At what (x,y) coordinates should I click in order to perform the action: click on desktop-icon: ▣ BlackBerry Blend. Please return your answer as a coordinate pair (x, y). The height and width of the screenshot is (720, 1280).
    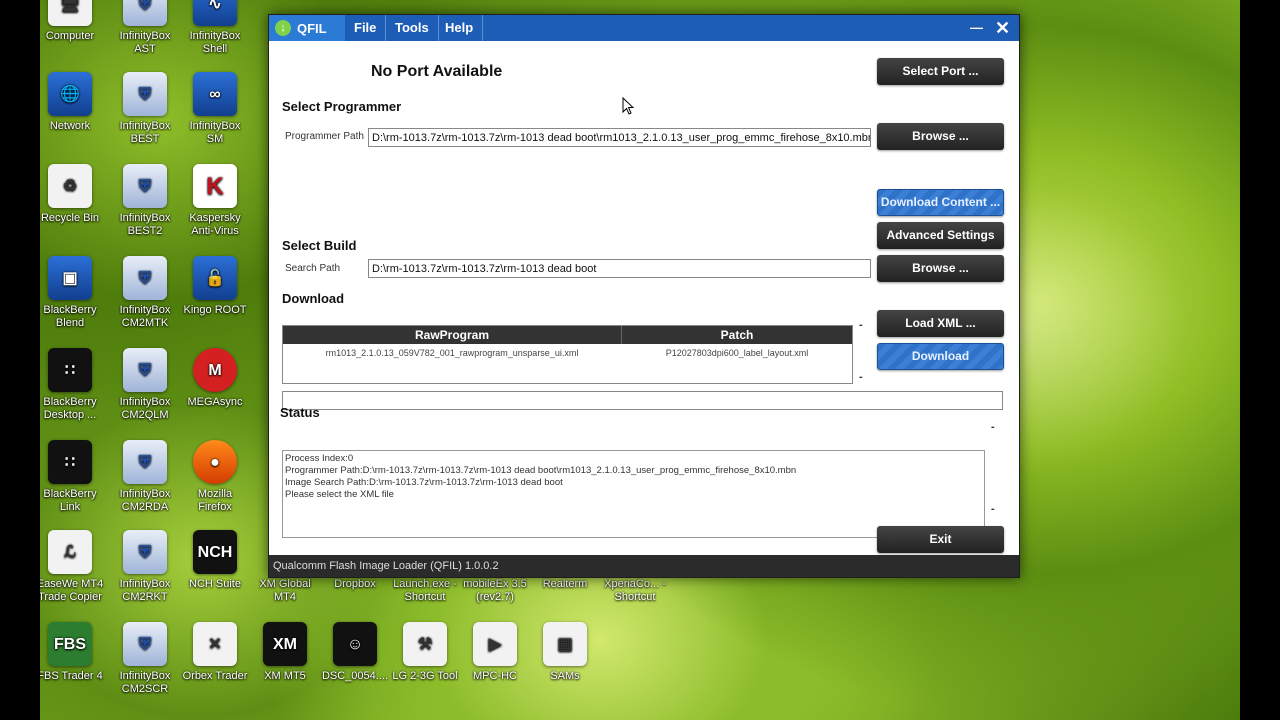
    Looking at the image, I should click on (72, 293).